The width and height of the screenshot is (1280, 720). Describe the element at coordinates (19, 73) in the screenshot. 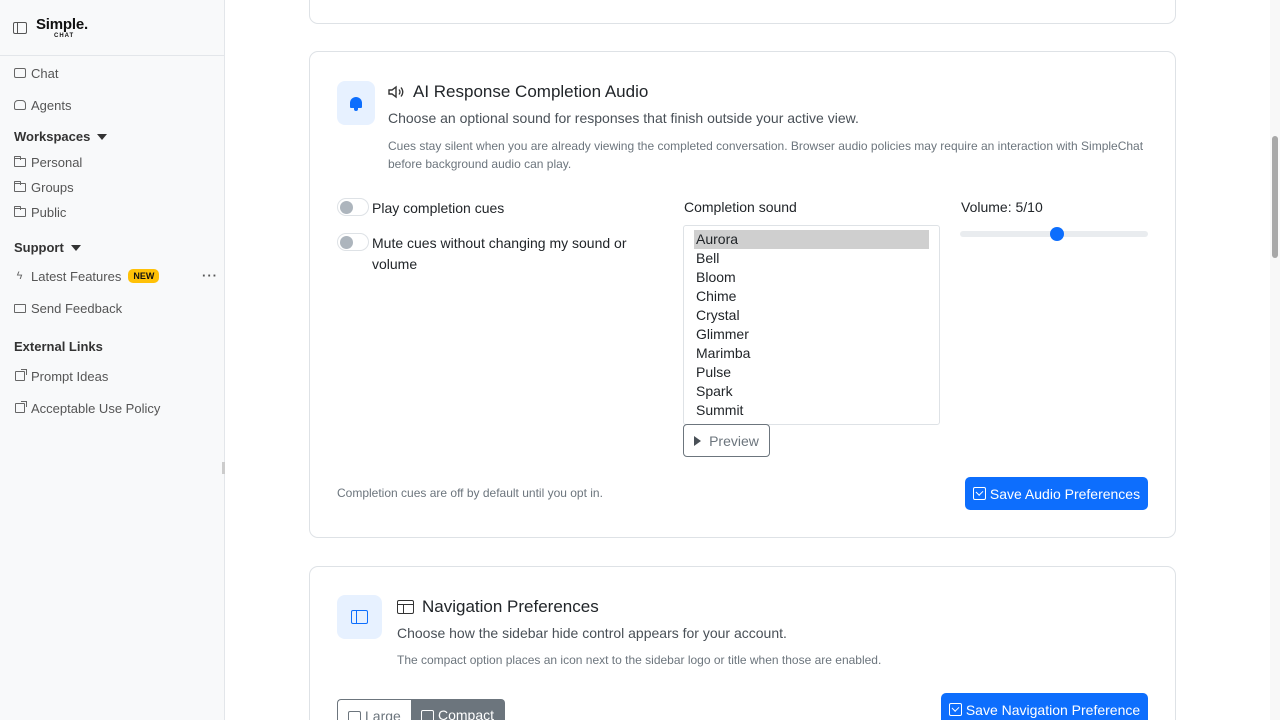

I see `chat-icon` at that location.